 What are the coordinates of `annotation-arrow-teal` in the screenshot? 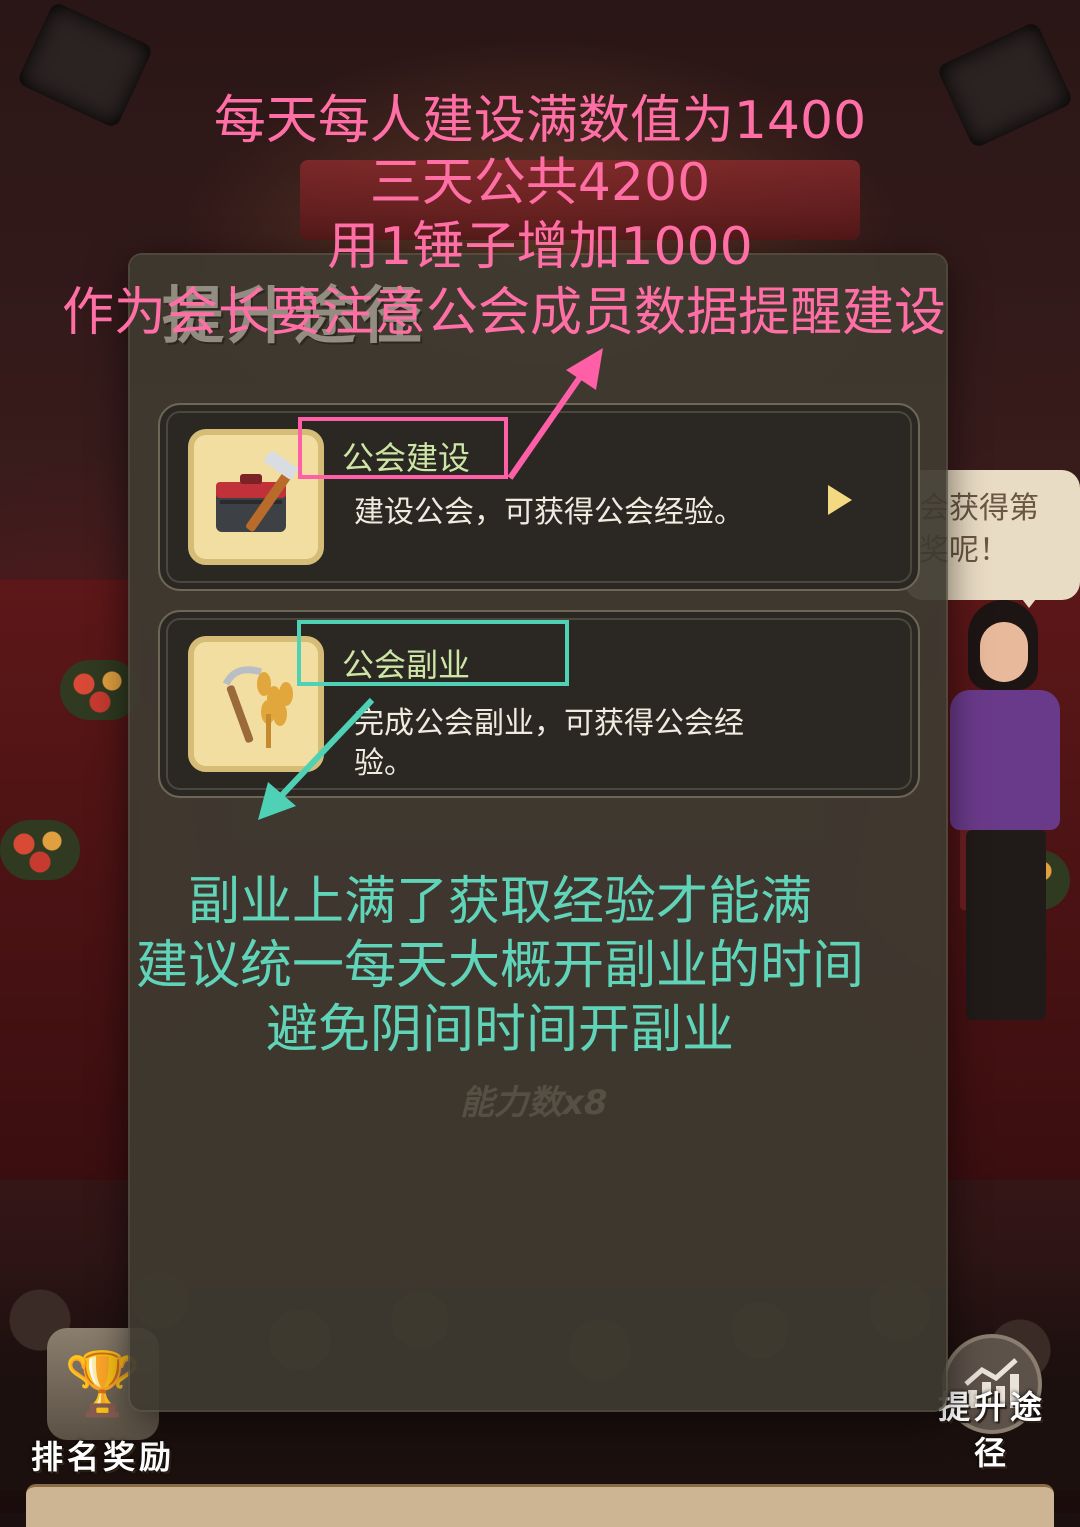 It's located at (327, 747).